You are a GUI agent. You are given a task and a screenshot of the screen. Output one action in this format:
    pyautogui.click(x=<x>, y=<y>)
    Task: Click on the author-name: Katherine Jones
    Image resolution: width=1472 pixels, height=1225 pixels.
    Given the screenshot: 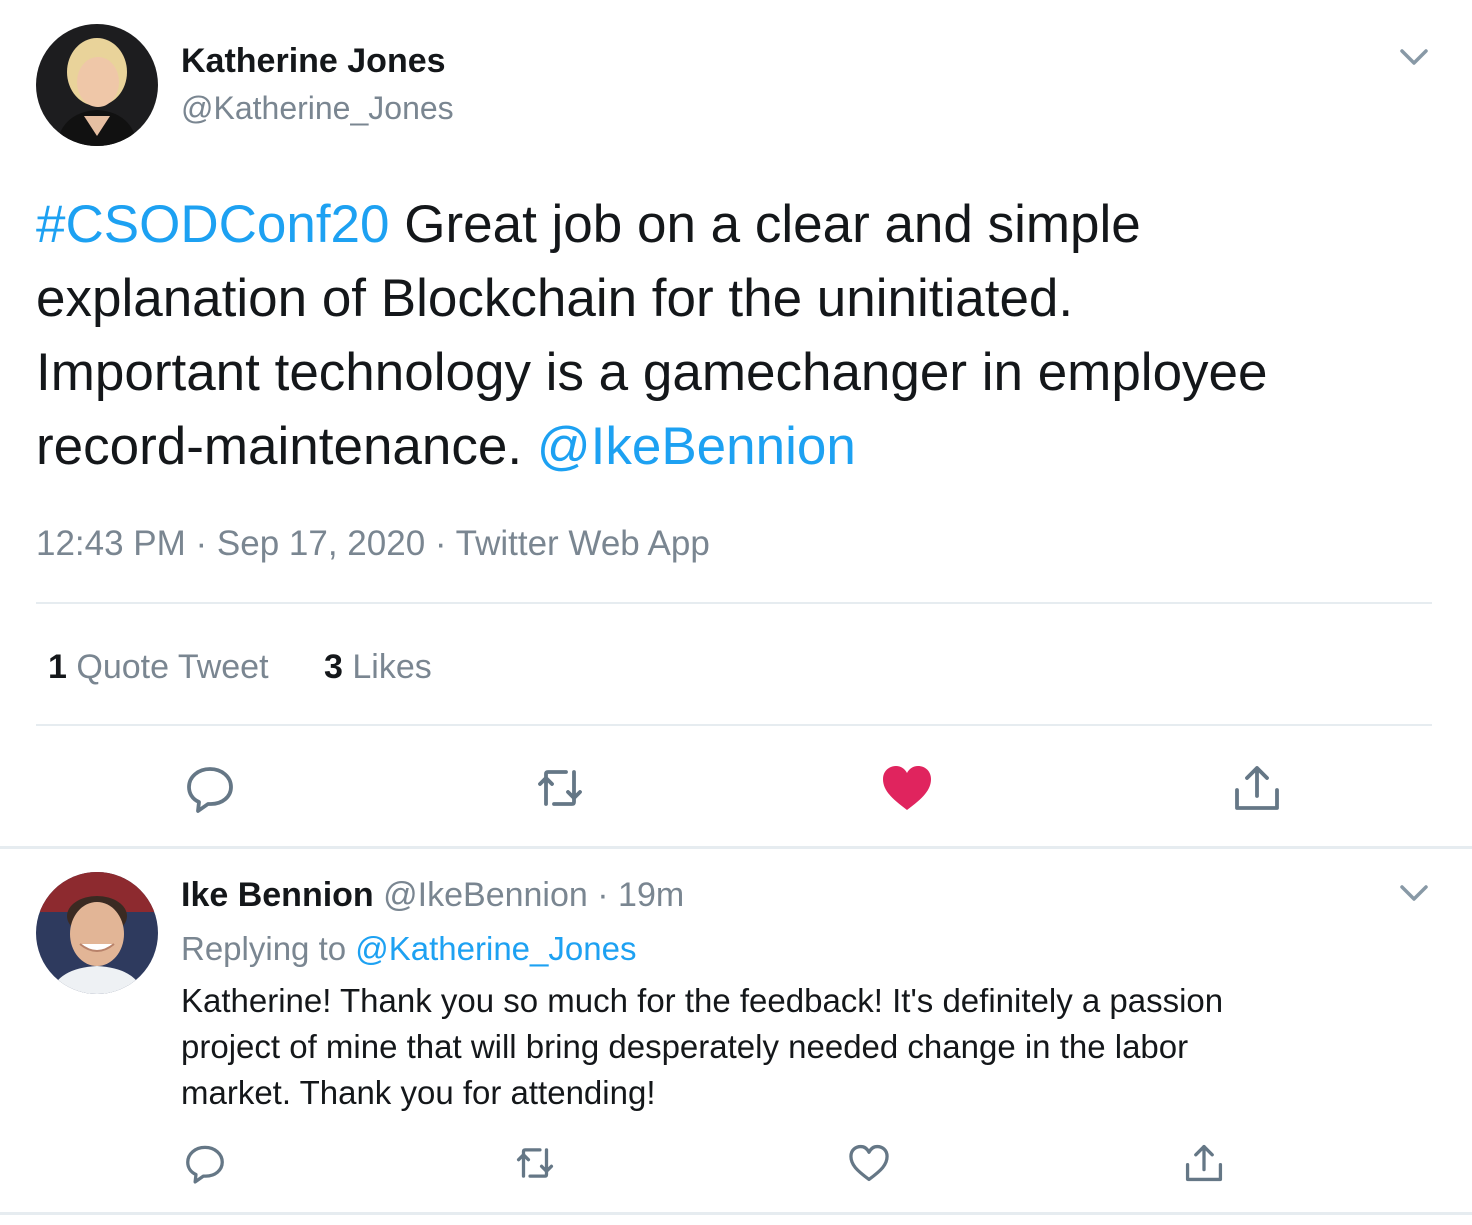 What is the action you would take?
    pyautogui.click(x=313, y=61)
    